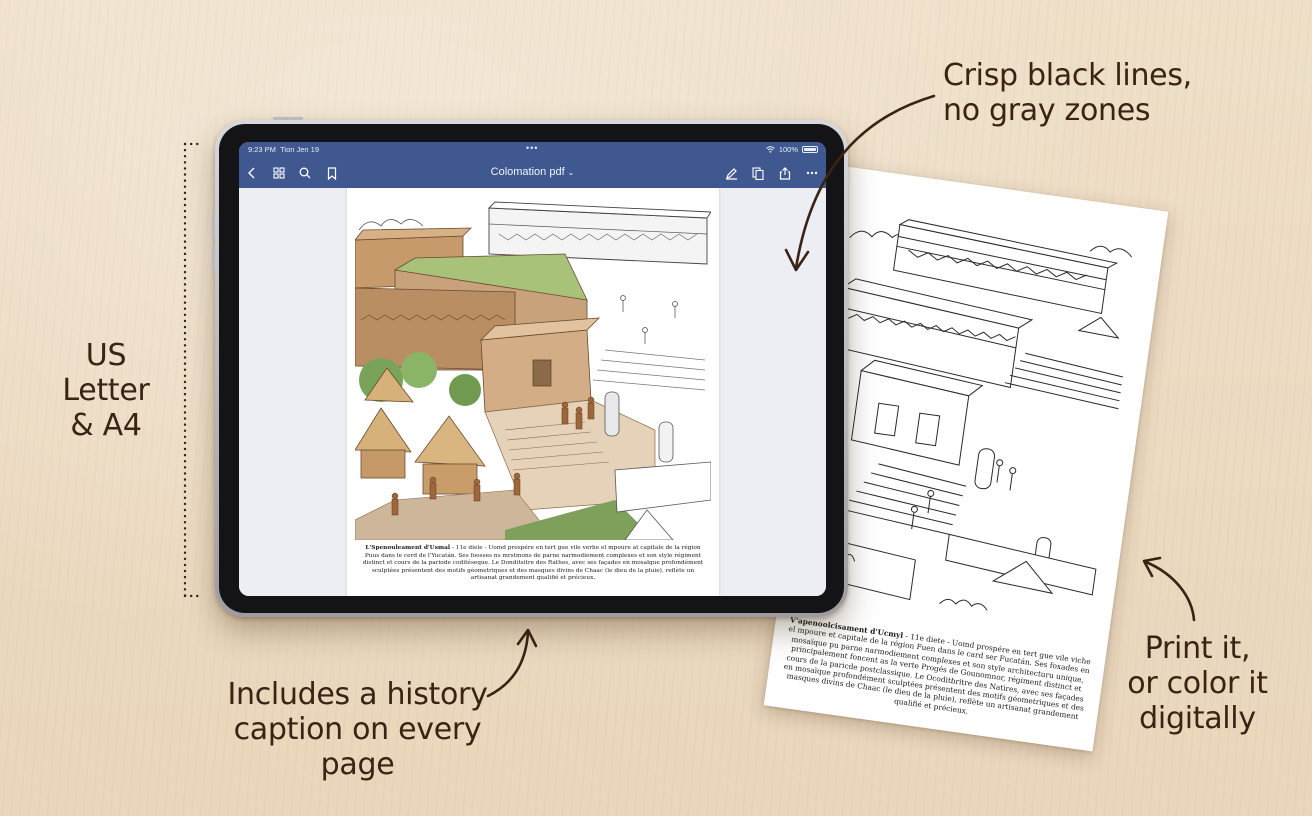 This screenshot has width=1312, height=816. What do you see at coordinates (279, 173) in the screenshot?
I see `thumbnails-icon` at bounding box center [279, 173].